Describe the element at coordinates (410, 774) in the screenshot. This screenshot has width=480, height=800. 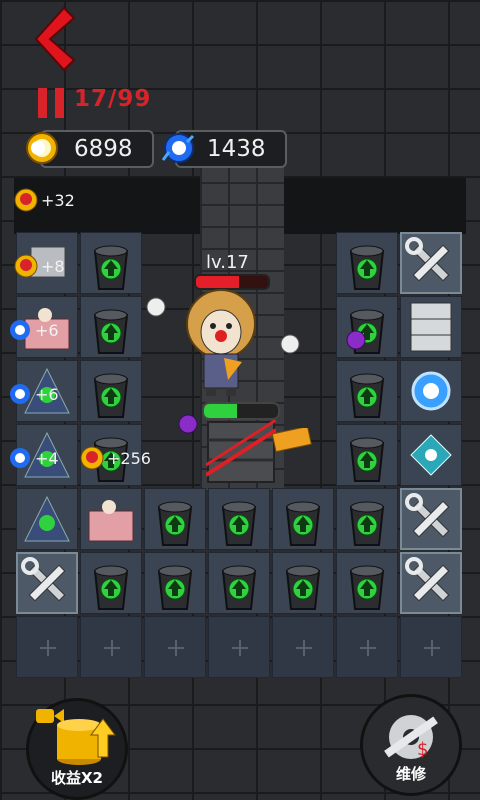
I see `repair-label: 维修` at that location.